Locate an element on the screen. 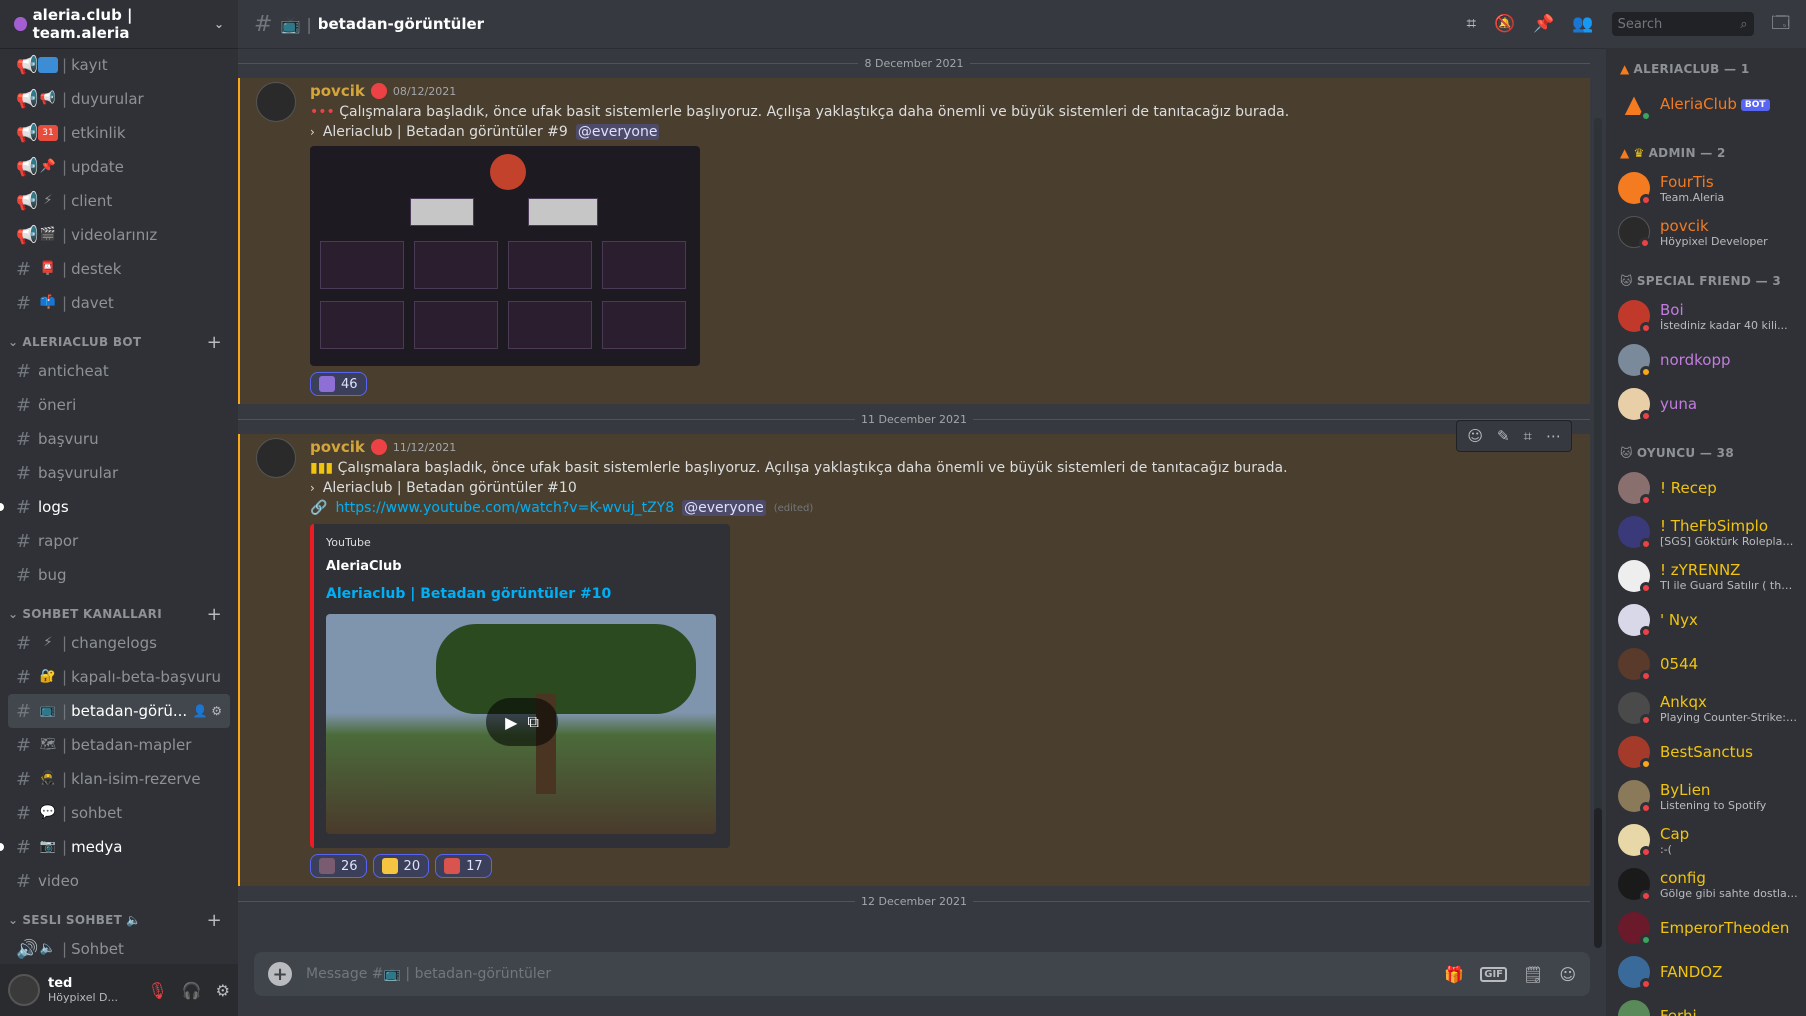 The height and width of the screenshot is (1016, 1806). channel-duyurular: 📢 📢 | duyurular is located at coordinates (119, 99).